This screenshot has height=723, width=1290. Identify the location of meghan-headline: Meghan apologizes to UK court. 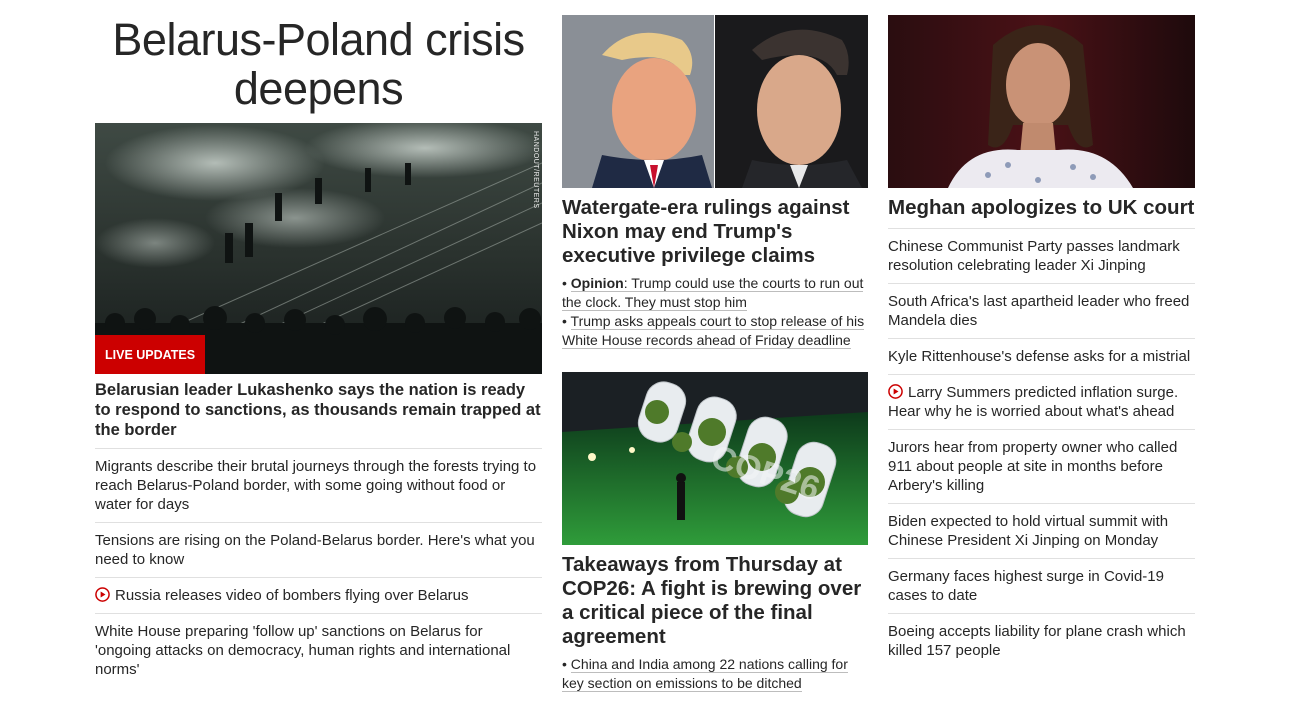
(1041, 208).